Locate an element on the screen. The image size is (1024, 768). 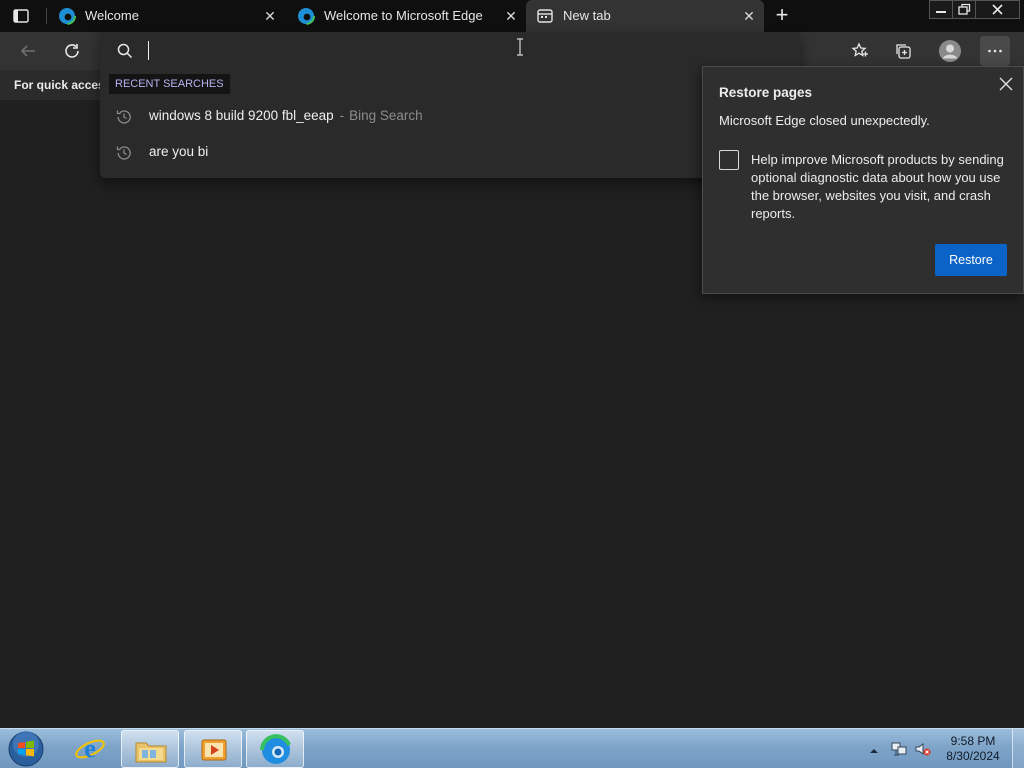
taskbar-clock: 9:58 PM 8/30/2024 is located at coordinates (973, 749).